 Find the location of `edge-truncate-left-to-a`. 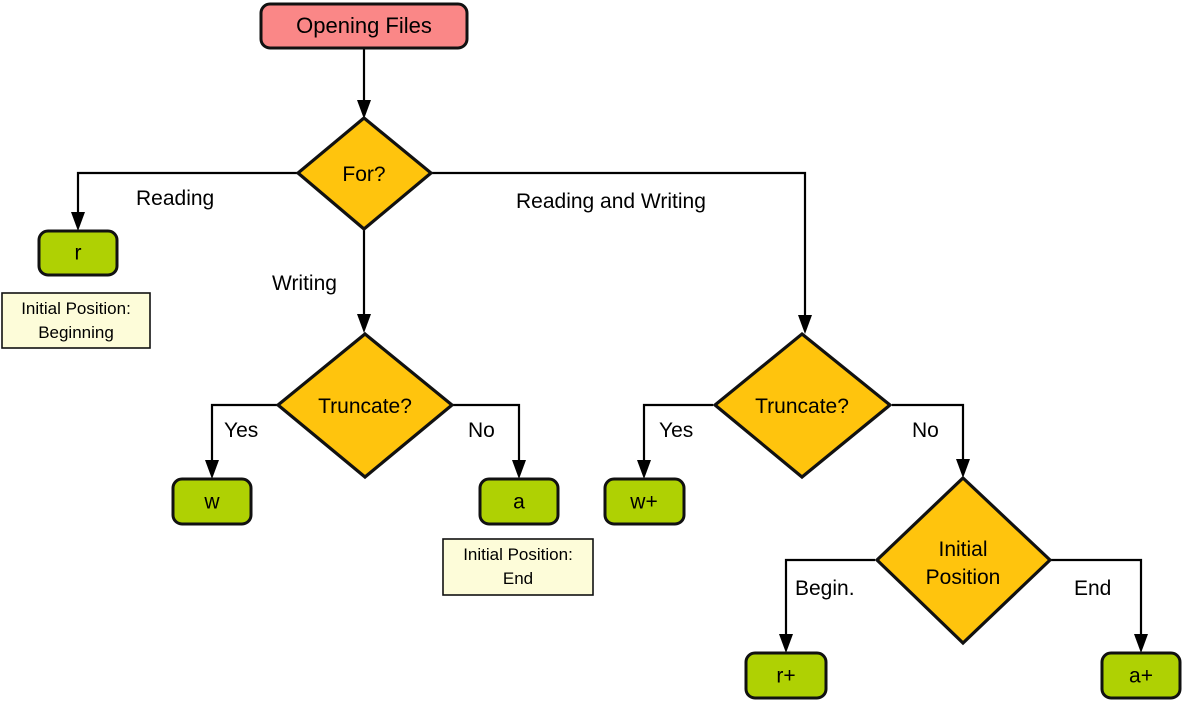

edge-truncate-left-to-a is located at coordinates (489, 441).